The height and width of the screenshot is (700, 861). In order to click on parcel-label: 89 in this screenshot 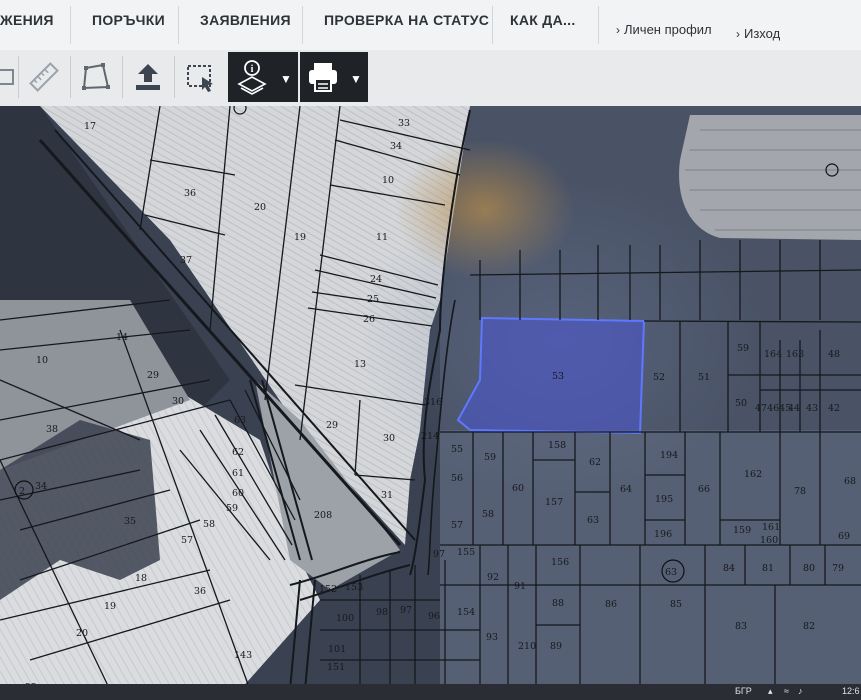, I will do `click(556, 646)`.